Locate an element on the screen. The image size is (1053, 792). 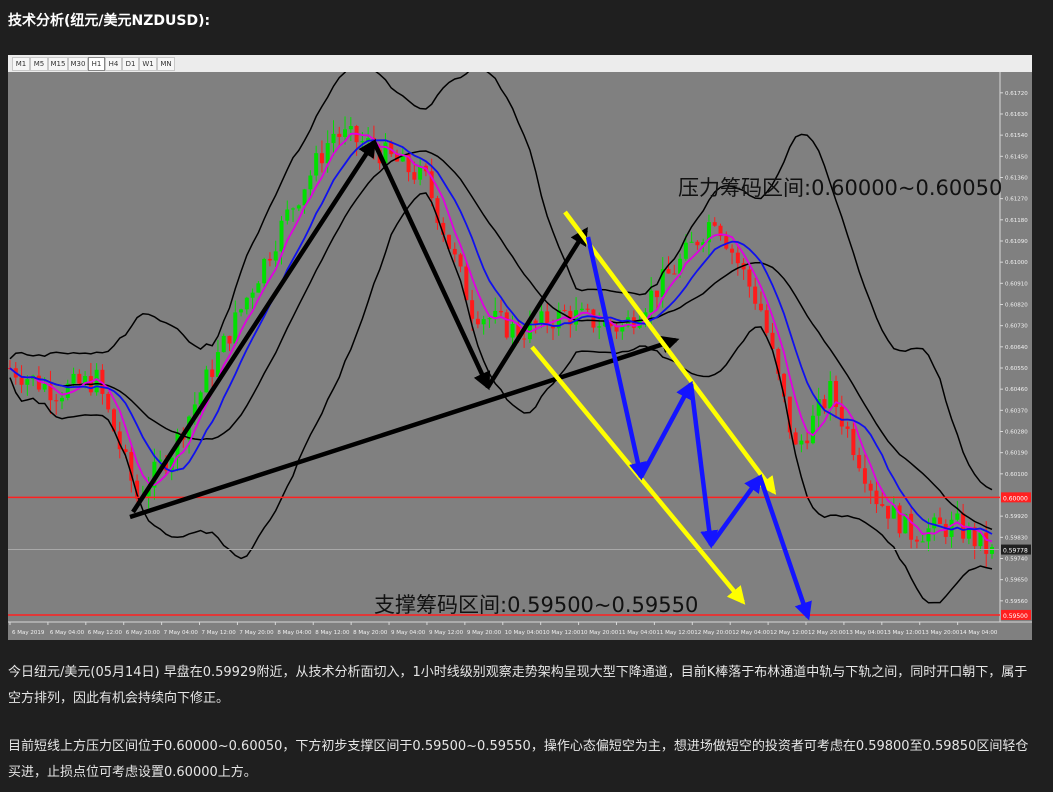
x-tick-label: 8 May 20:00 is located at coordinates (370, 633).